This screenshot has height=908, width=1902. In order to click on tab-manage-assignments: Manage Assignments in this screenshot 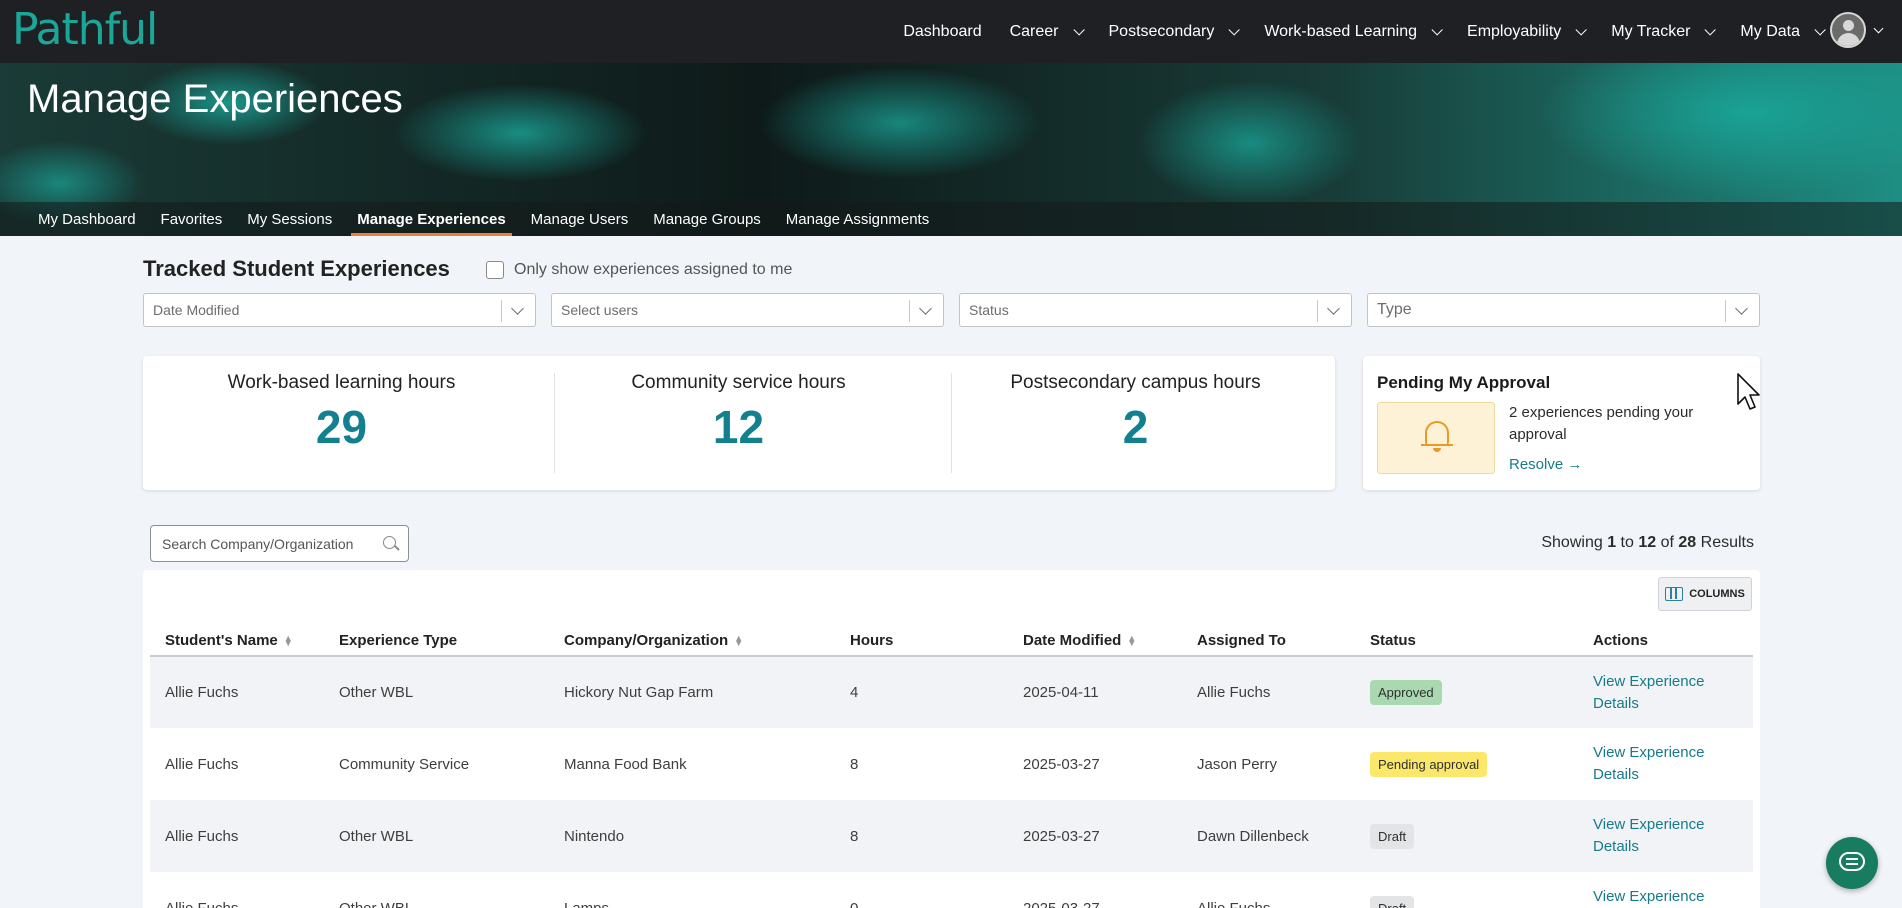, I will do `click(857, 219)`.